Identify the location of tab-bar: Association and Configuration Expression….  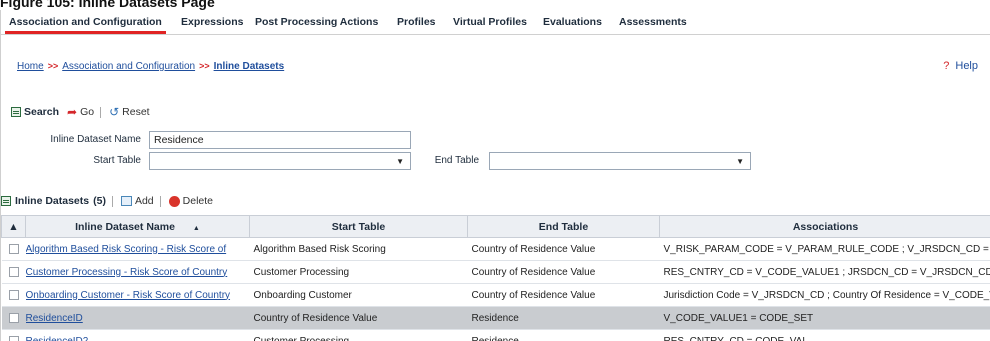
(495, 22).